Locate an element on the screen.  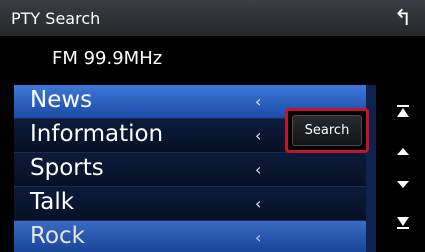
list-item-label: Rock is located at coordinates (57, 236).